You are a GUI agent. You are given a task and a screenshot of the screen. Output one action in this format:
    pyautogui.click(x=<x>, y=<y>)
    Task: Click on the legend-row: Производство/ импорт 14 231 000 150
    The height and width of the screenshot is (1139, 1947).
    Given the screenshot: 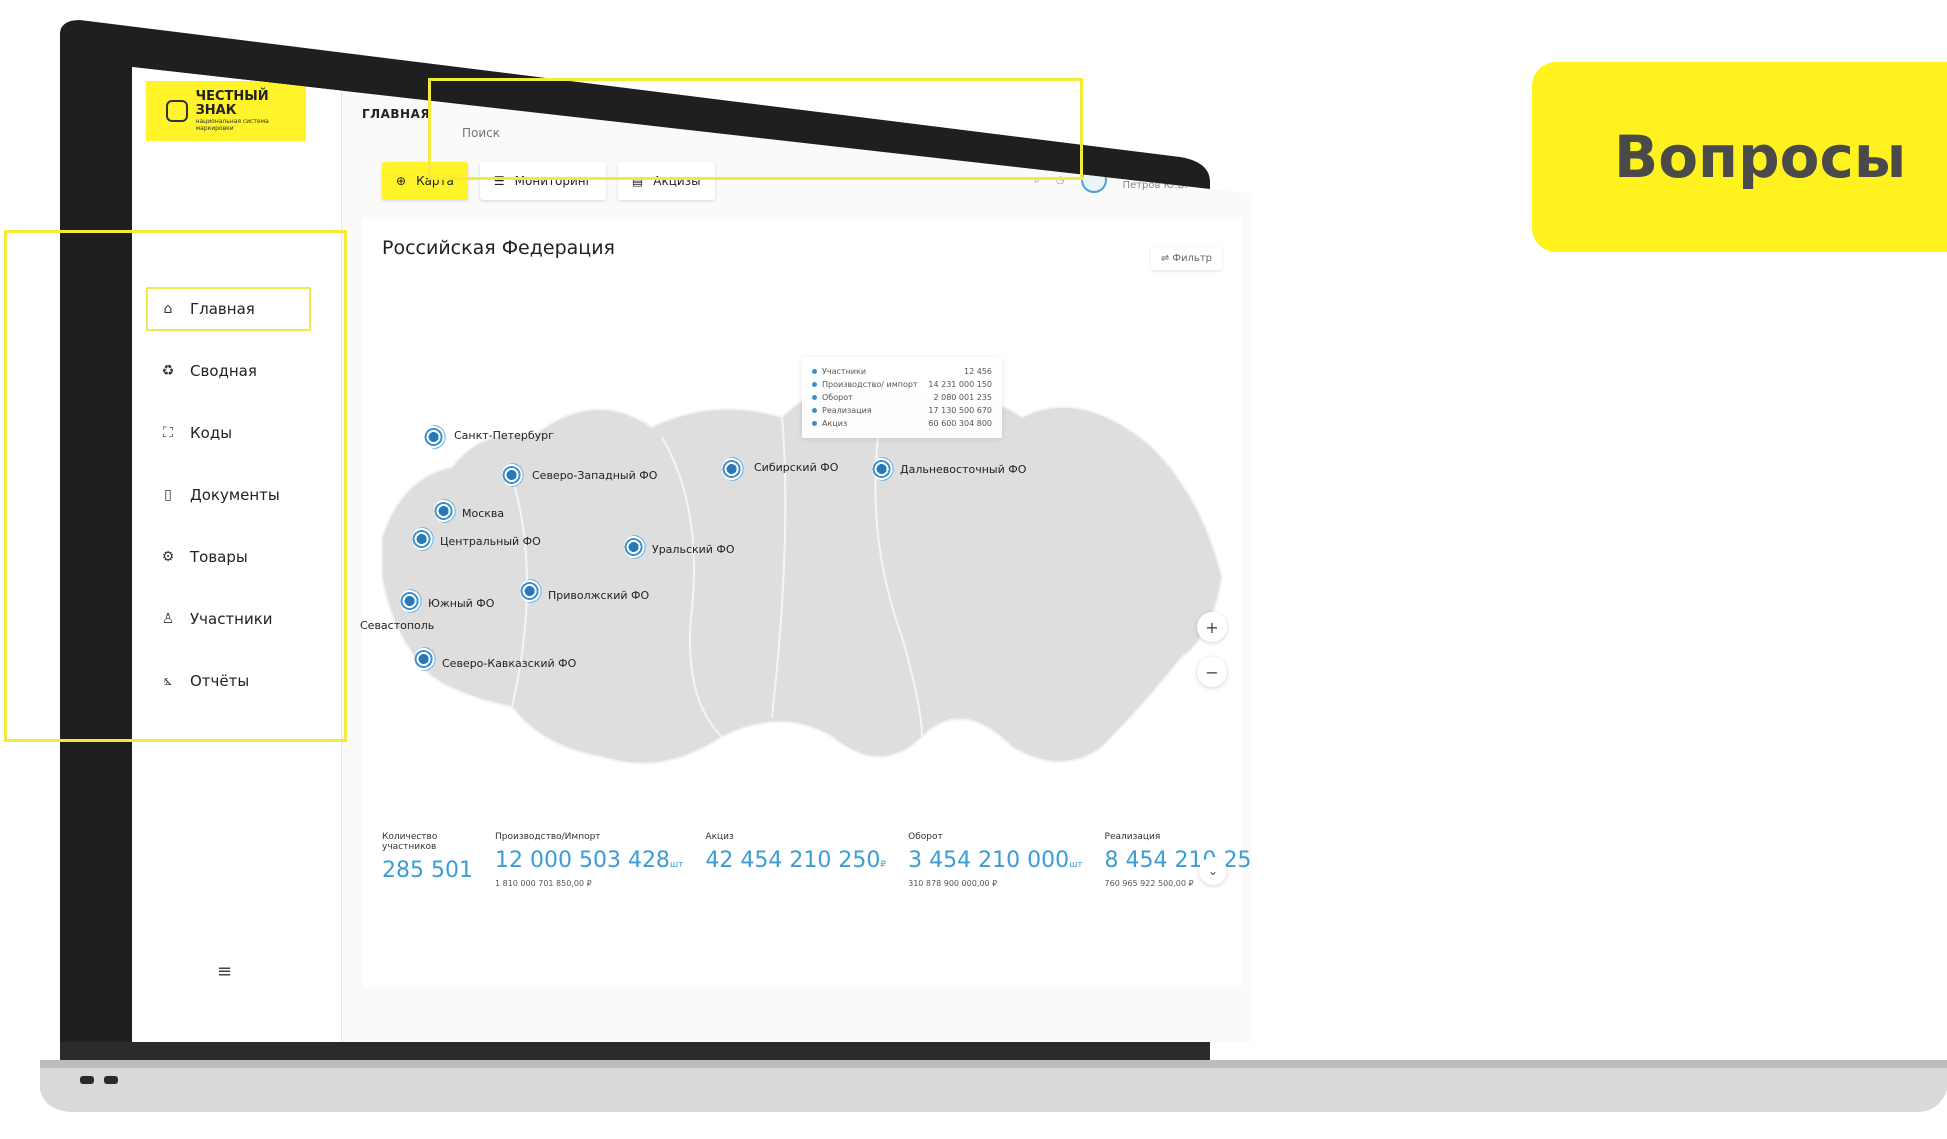 What is the action you would take?
    pyautogui.click(x=902, y=384)
    